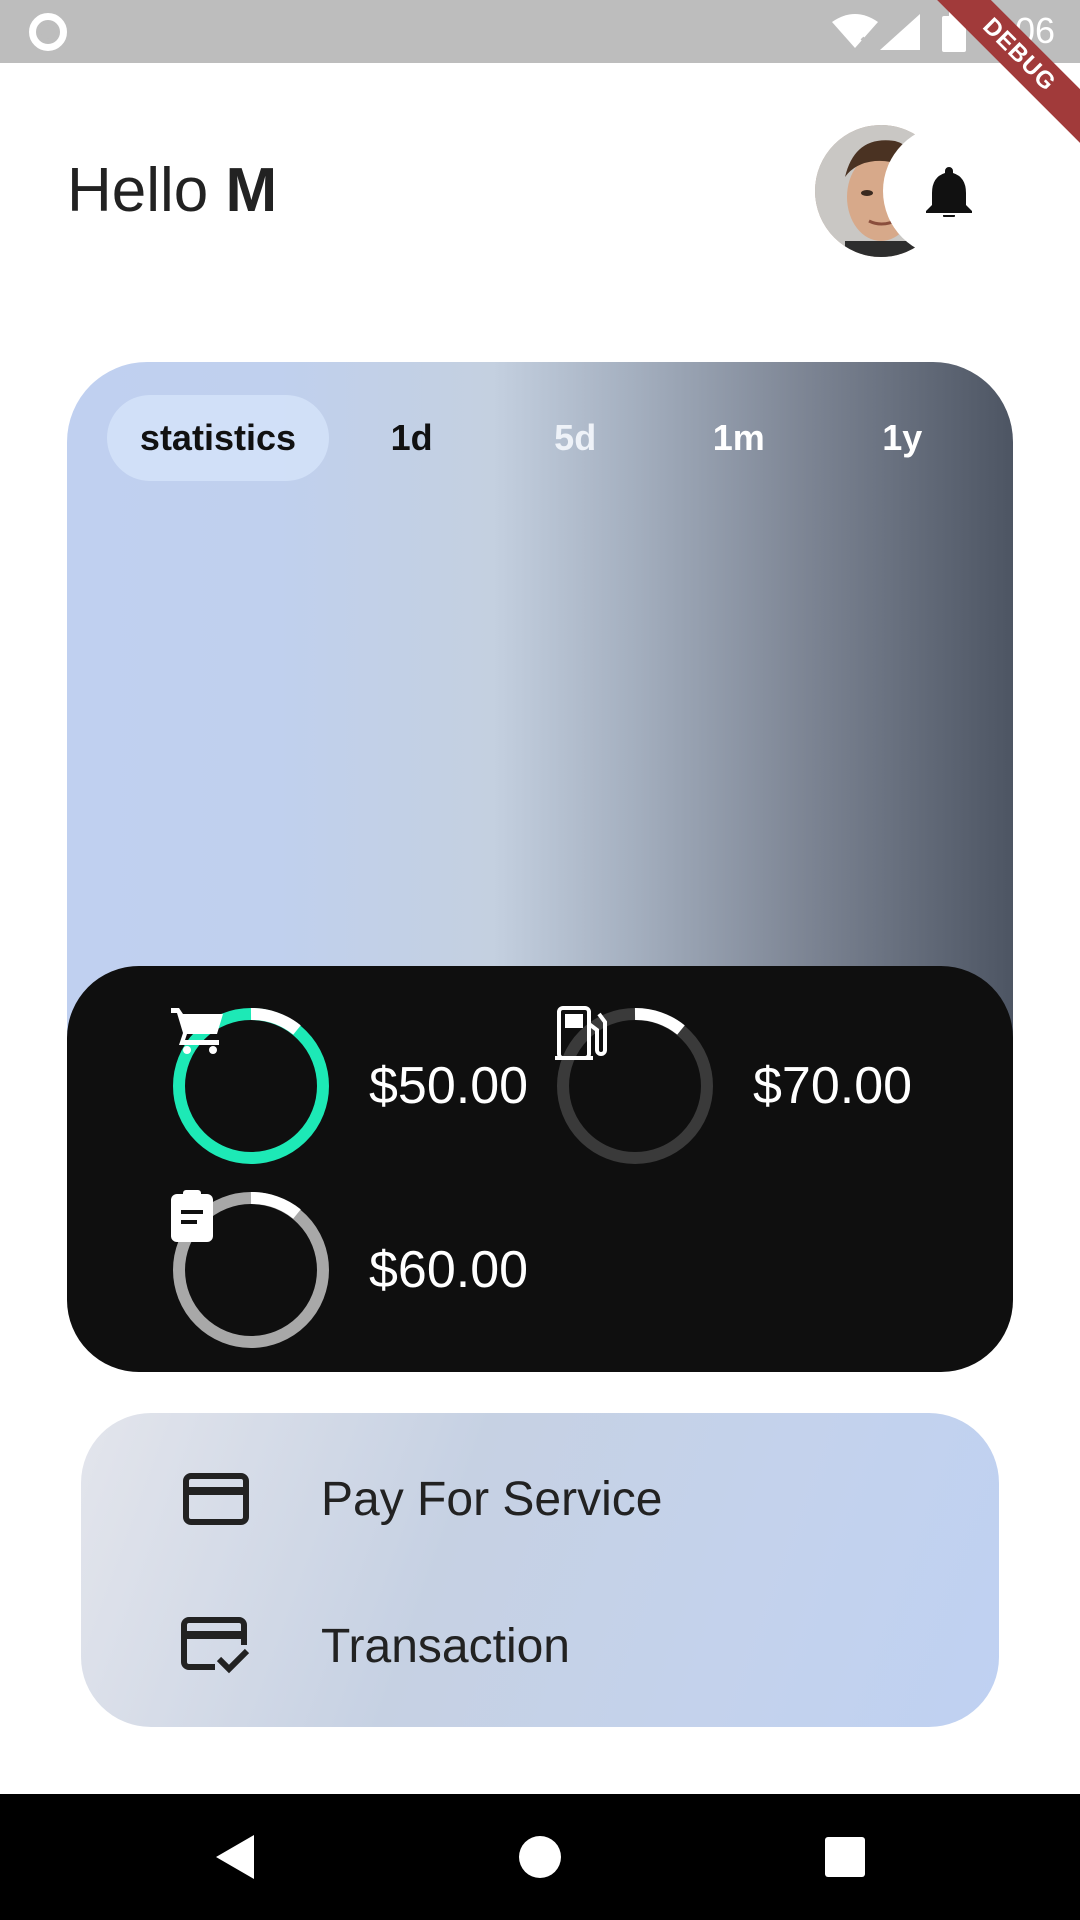 The height and width of the screenshot is (1920, 1080). I want to click on action-label: Pay For Service, so click(492, 1499).